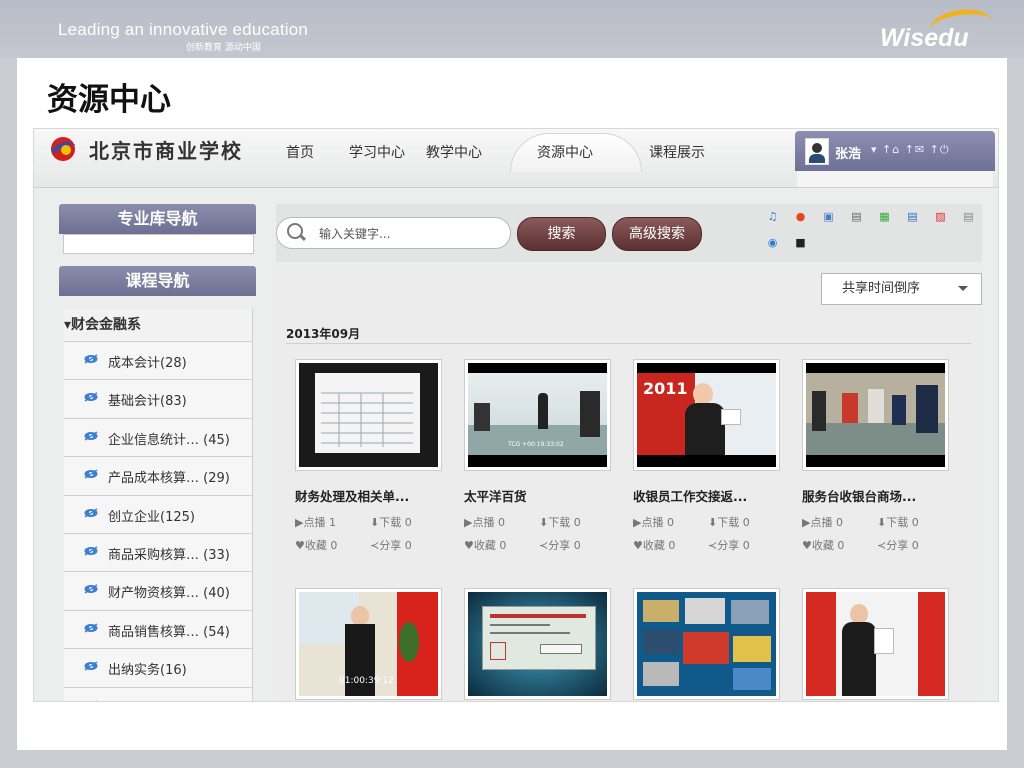 The width and height of the screenshot is (1024, 768). I want to click on avatar, so click(817, 151).